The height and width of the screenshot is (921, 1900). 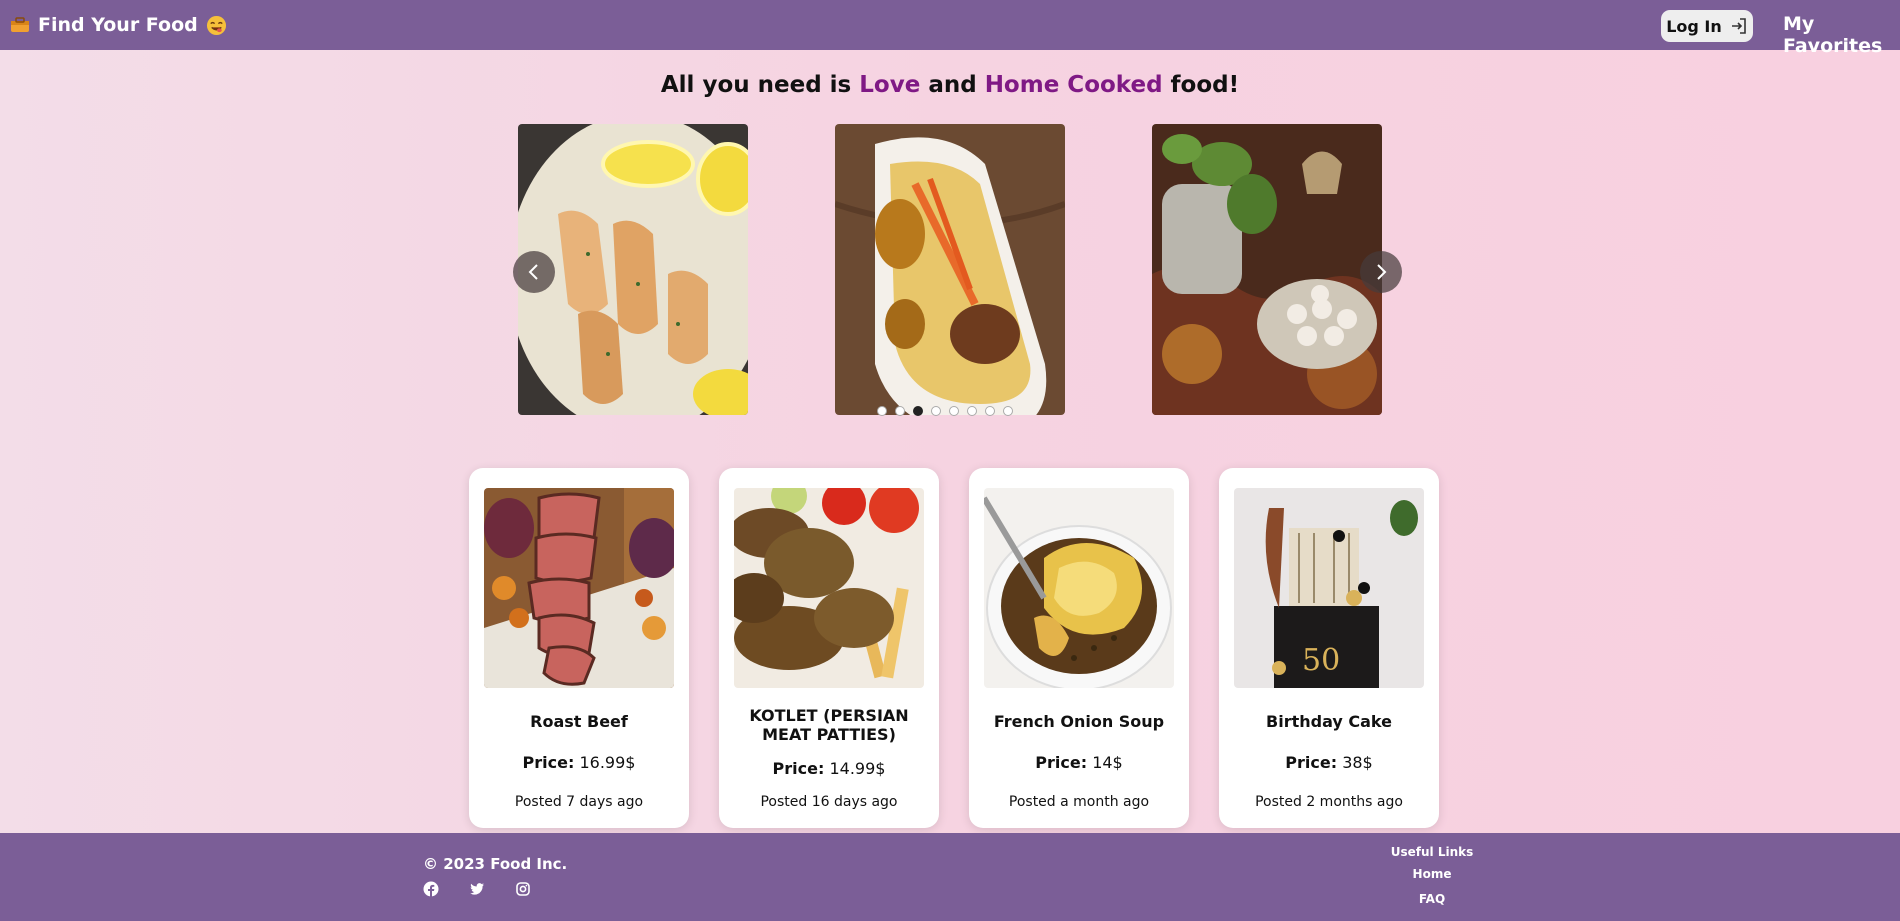 I want to click on card-title: Roast Beef, so click(x=579, y=721).